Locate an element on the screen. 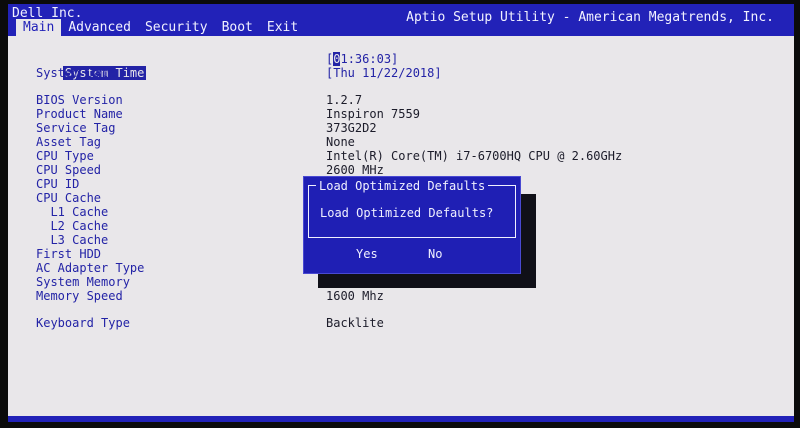 This screenshot has height=428, width=800. info-label-cpu-id: CPU ID is located at coordinates (58, 184).